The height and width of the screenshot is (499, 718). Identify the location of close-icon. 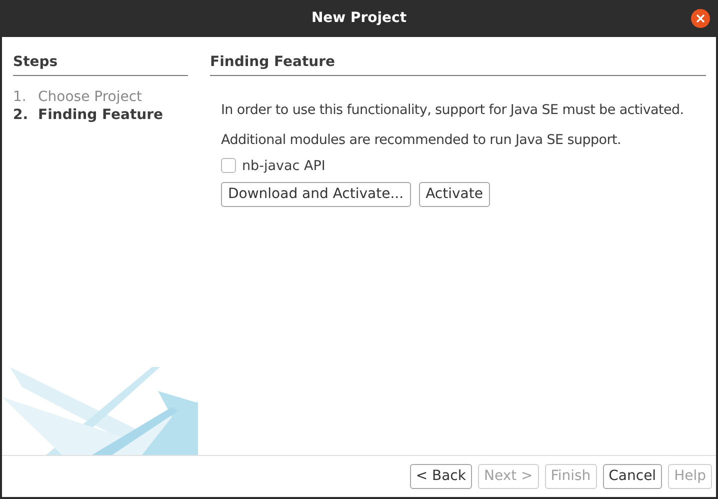
(700, 18).